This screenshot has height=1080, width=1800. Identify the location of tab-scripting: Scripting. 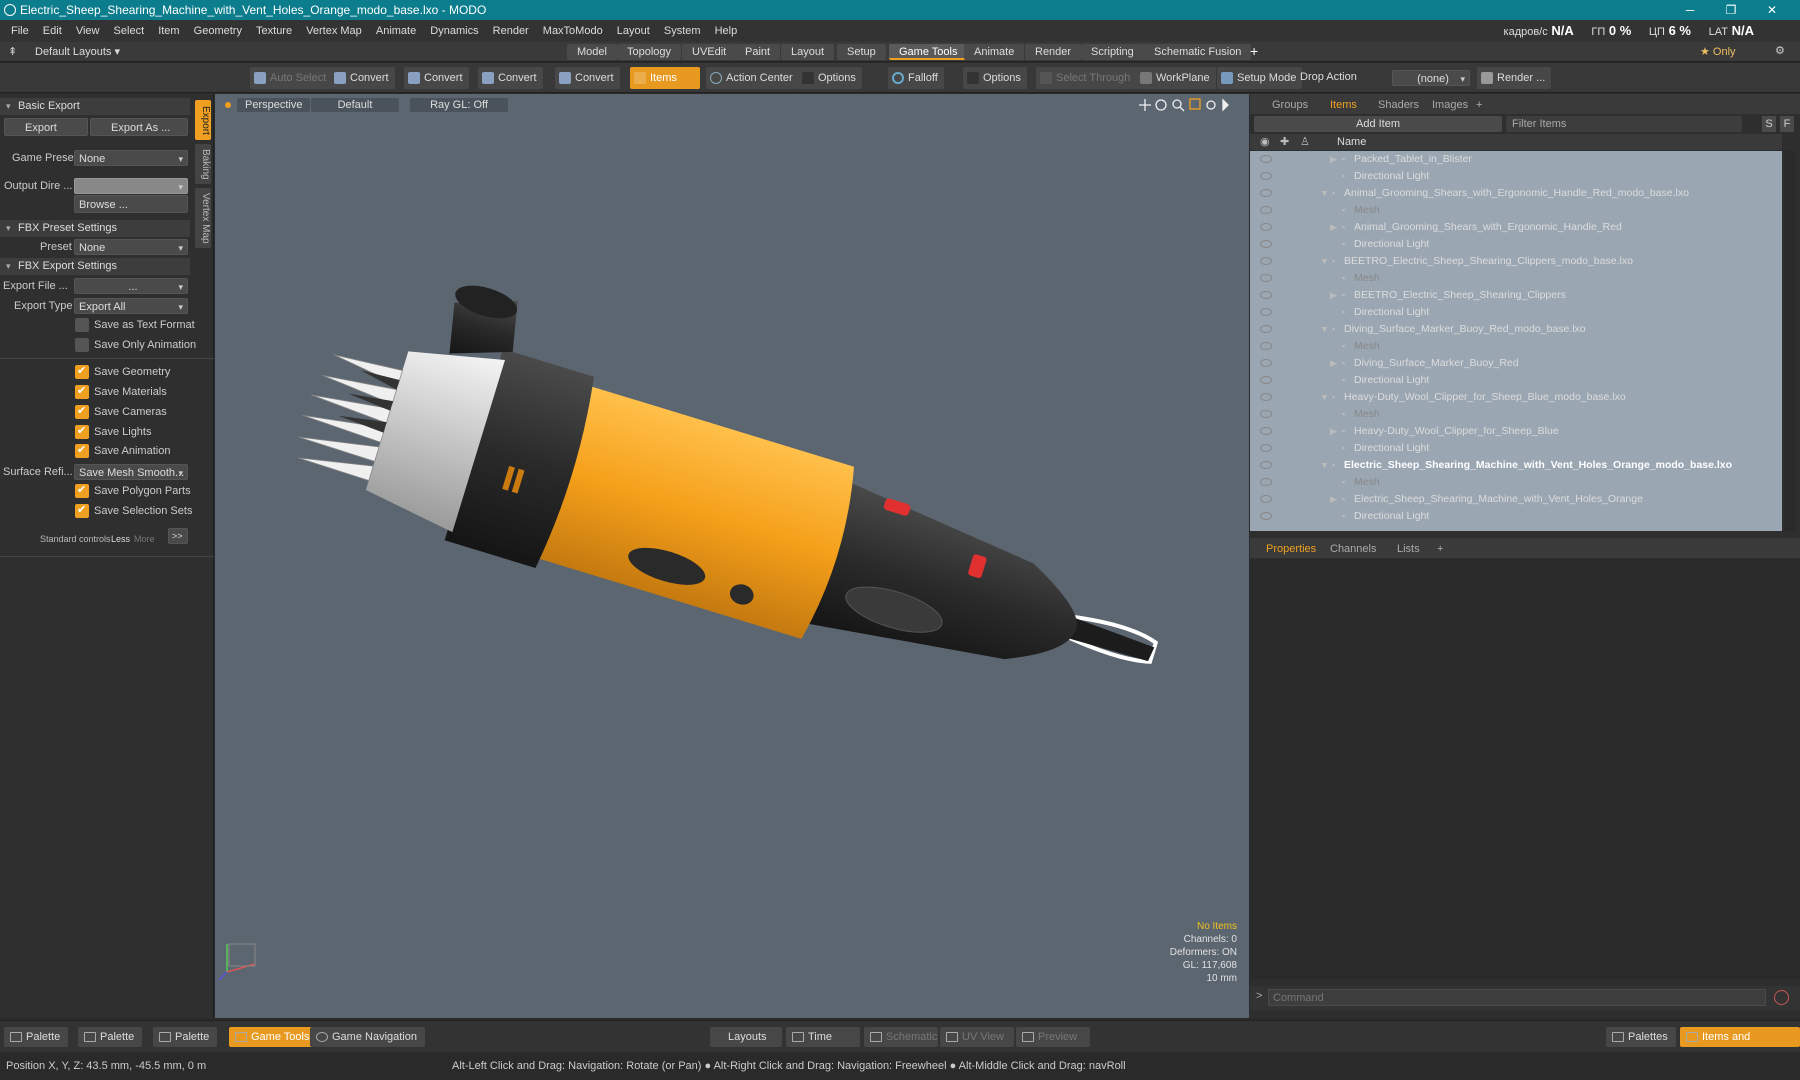
(1112, 52).